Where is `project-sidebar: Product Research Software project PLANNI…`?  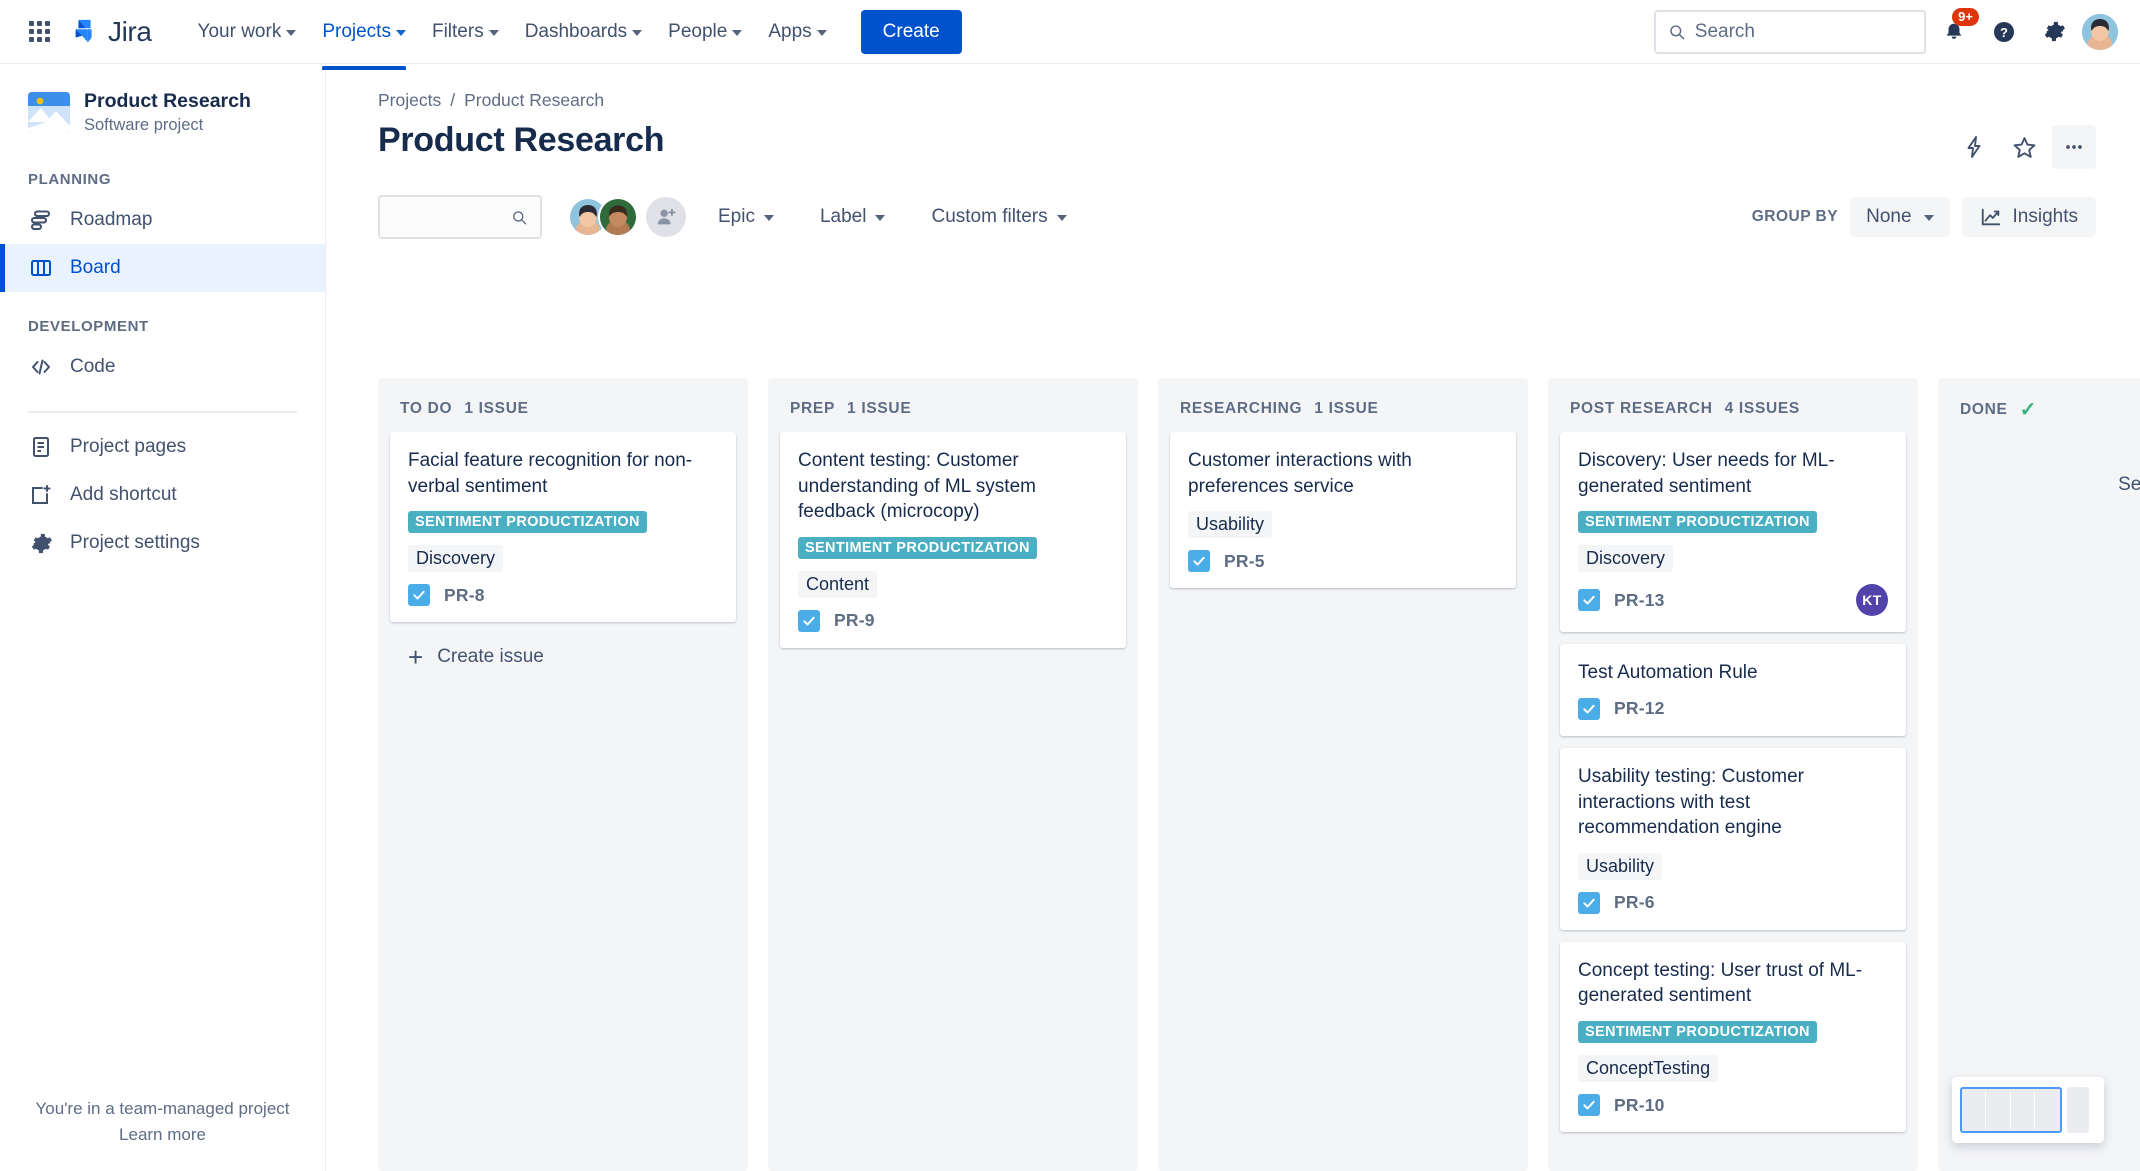 project-sidebar: Product Research Software project PLANNI… is located at coordinates (163, 617).